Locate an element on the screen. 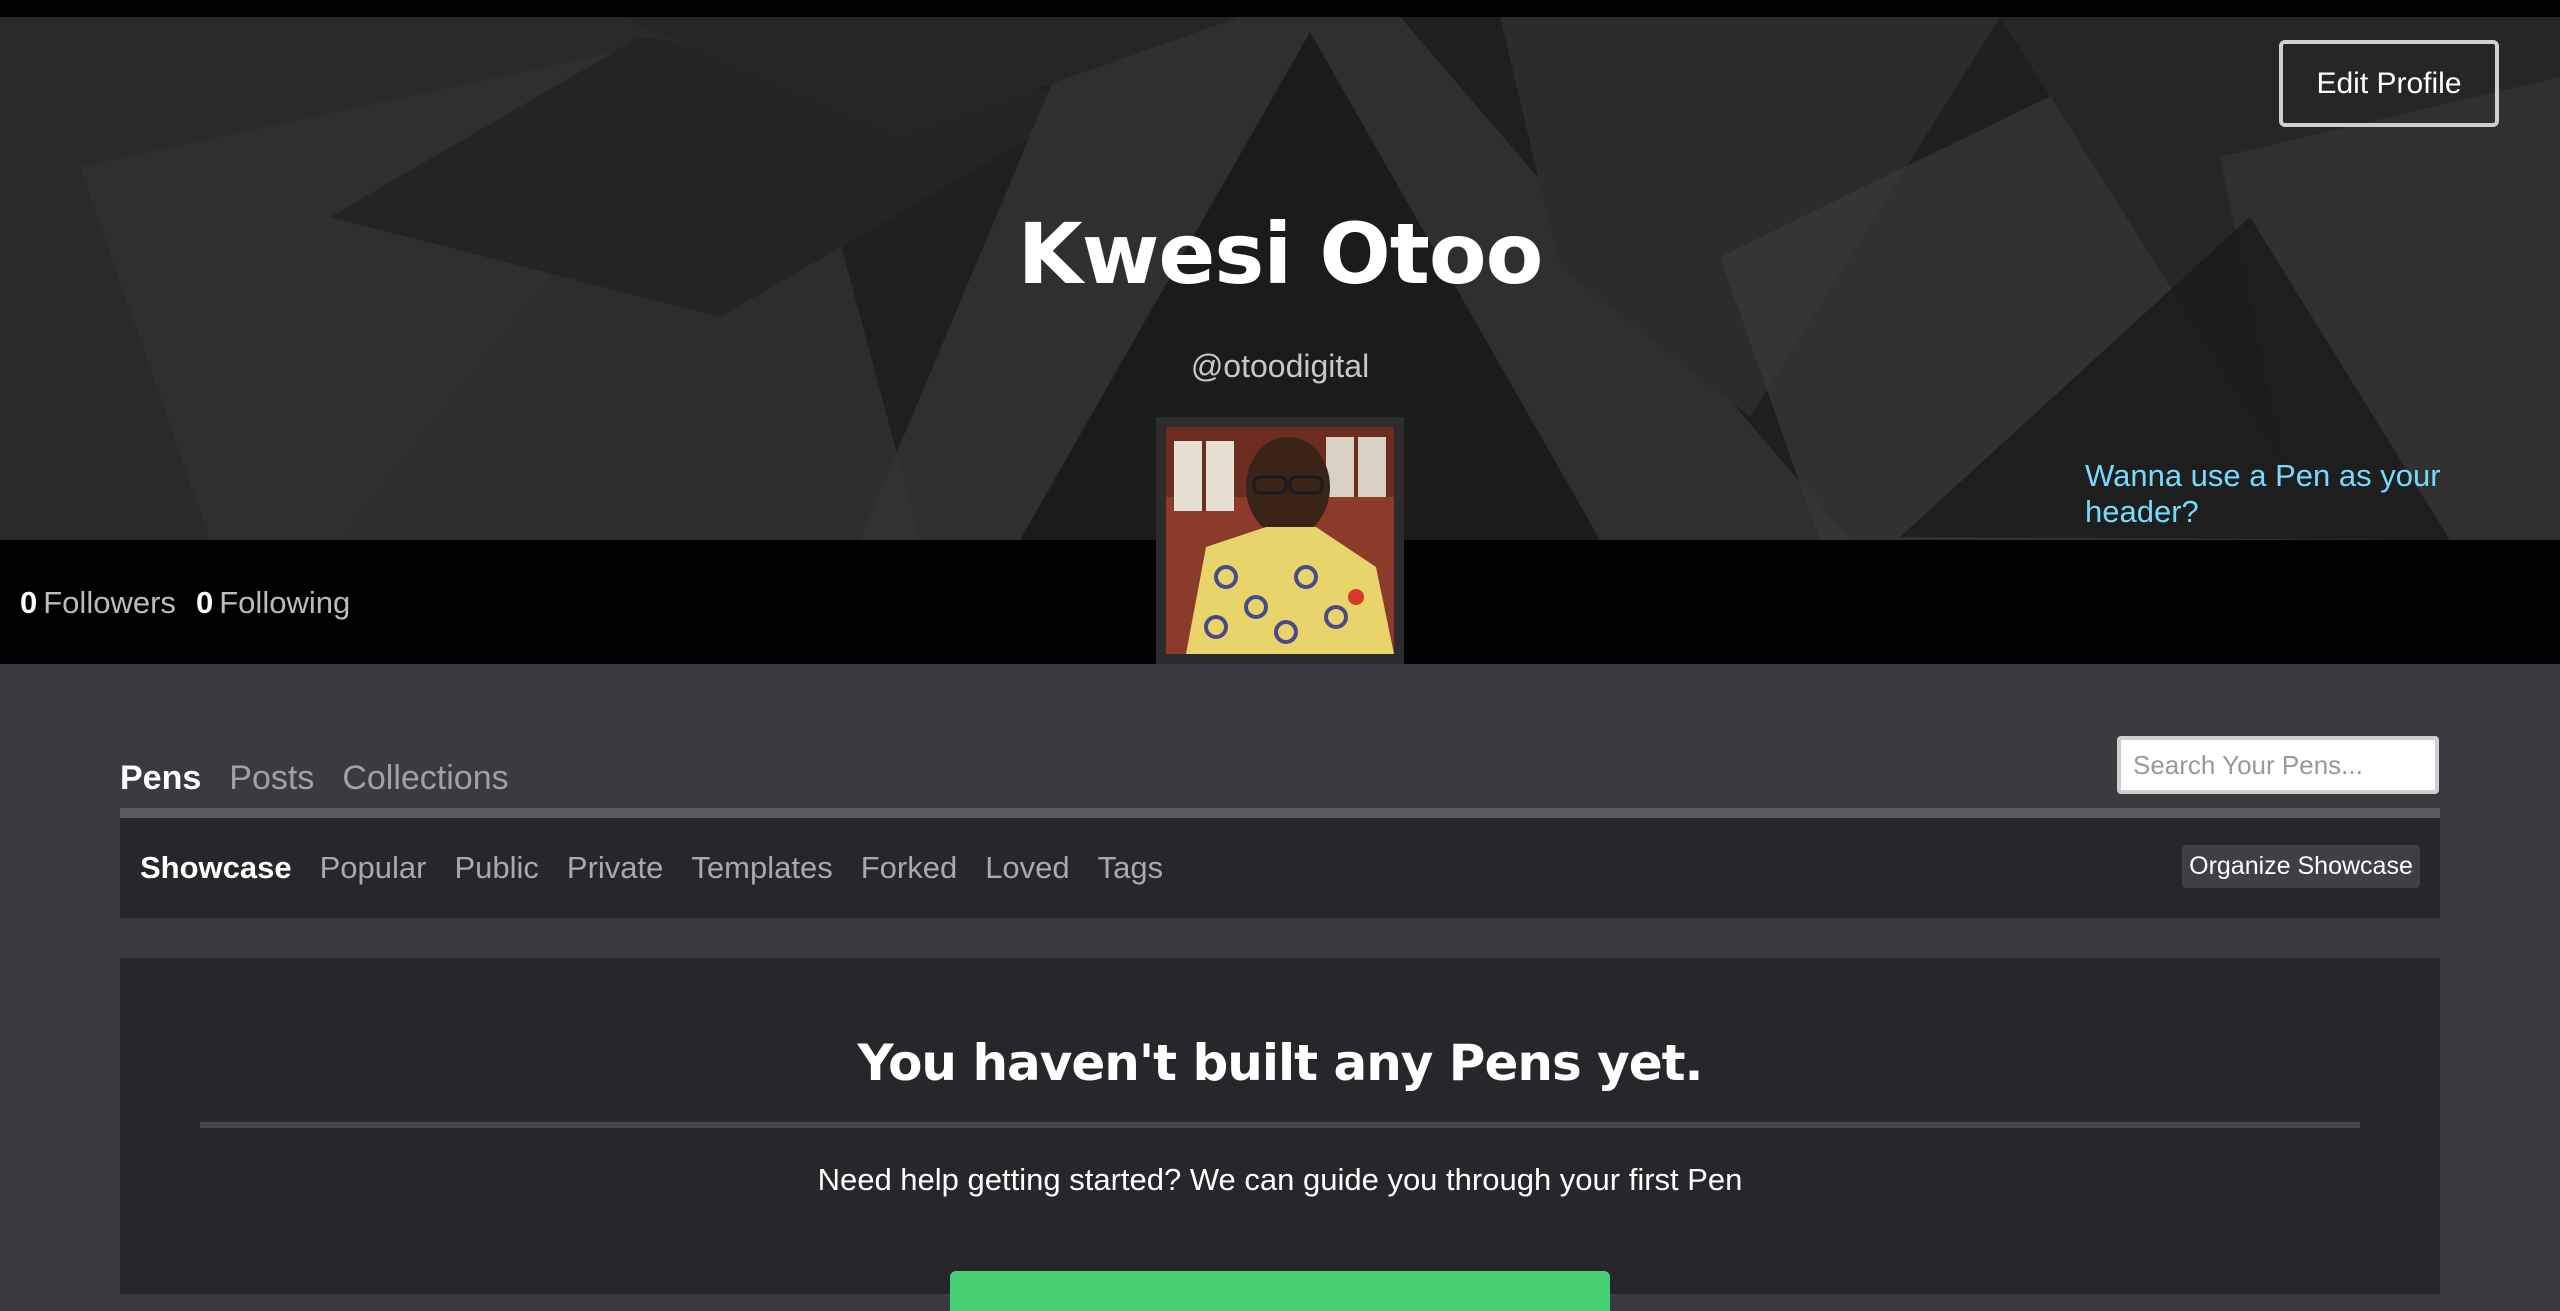  tab-pens: Pens is located at coordinates (160, 778).